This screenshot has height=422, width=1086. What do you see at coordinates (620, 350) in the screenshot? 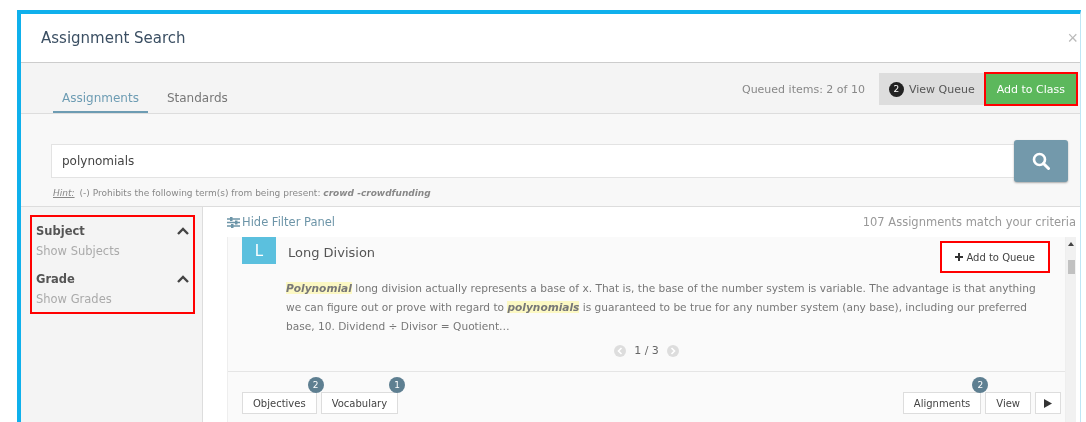
I see `previous-icon` at bounding box center [620, 350].